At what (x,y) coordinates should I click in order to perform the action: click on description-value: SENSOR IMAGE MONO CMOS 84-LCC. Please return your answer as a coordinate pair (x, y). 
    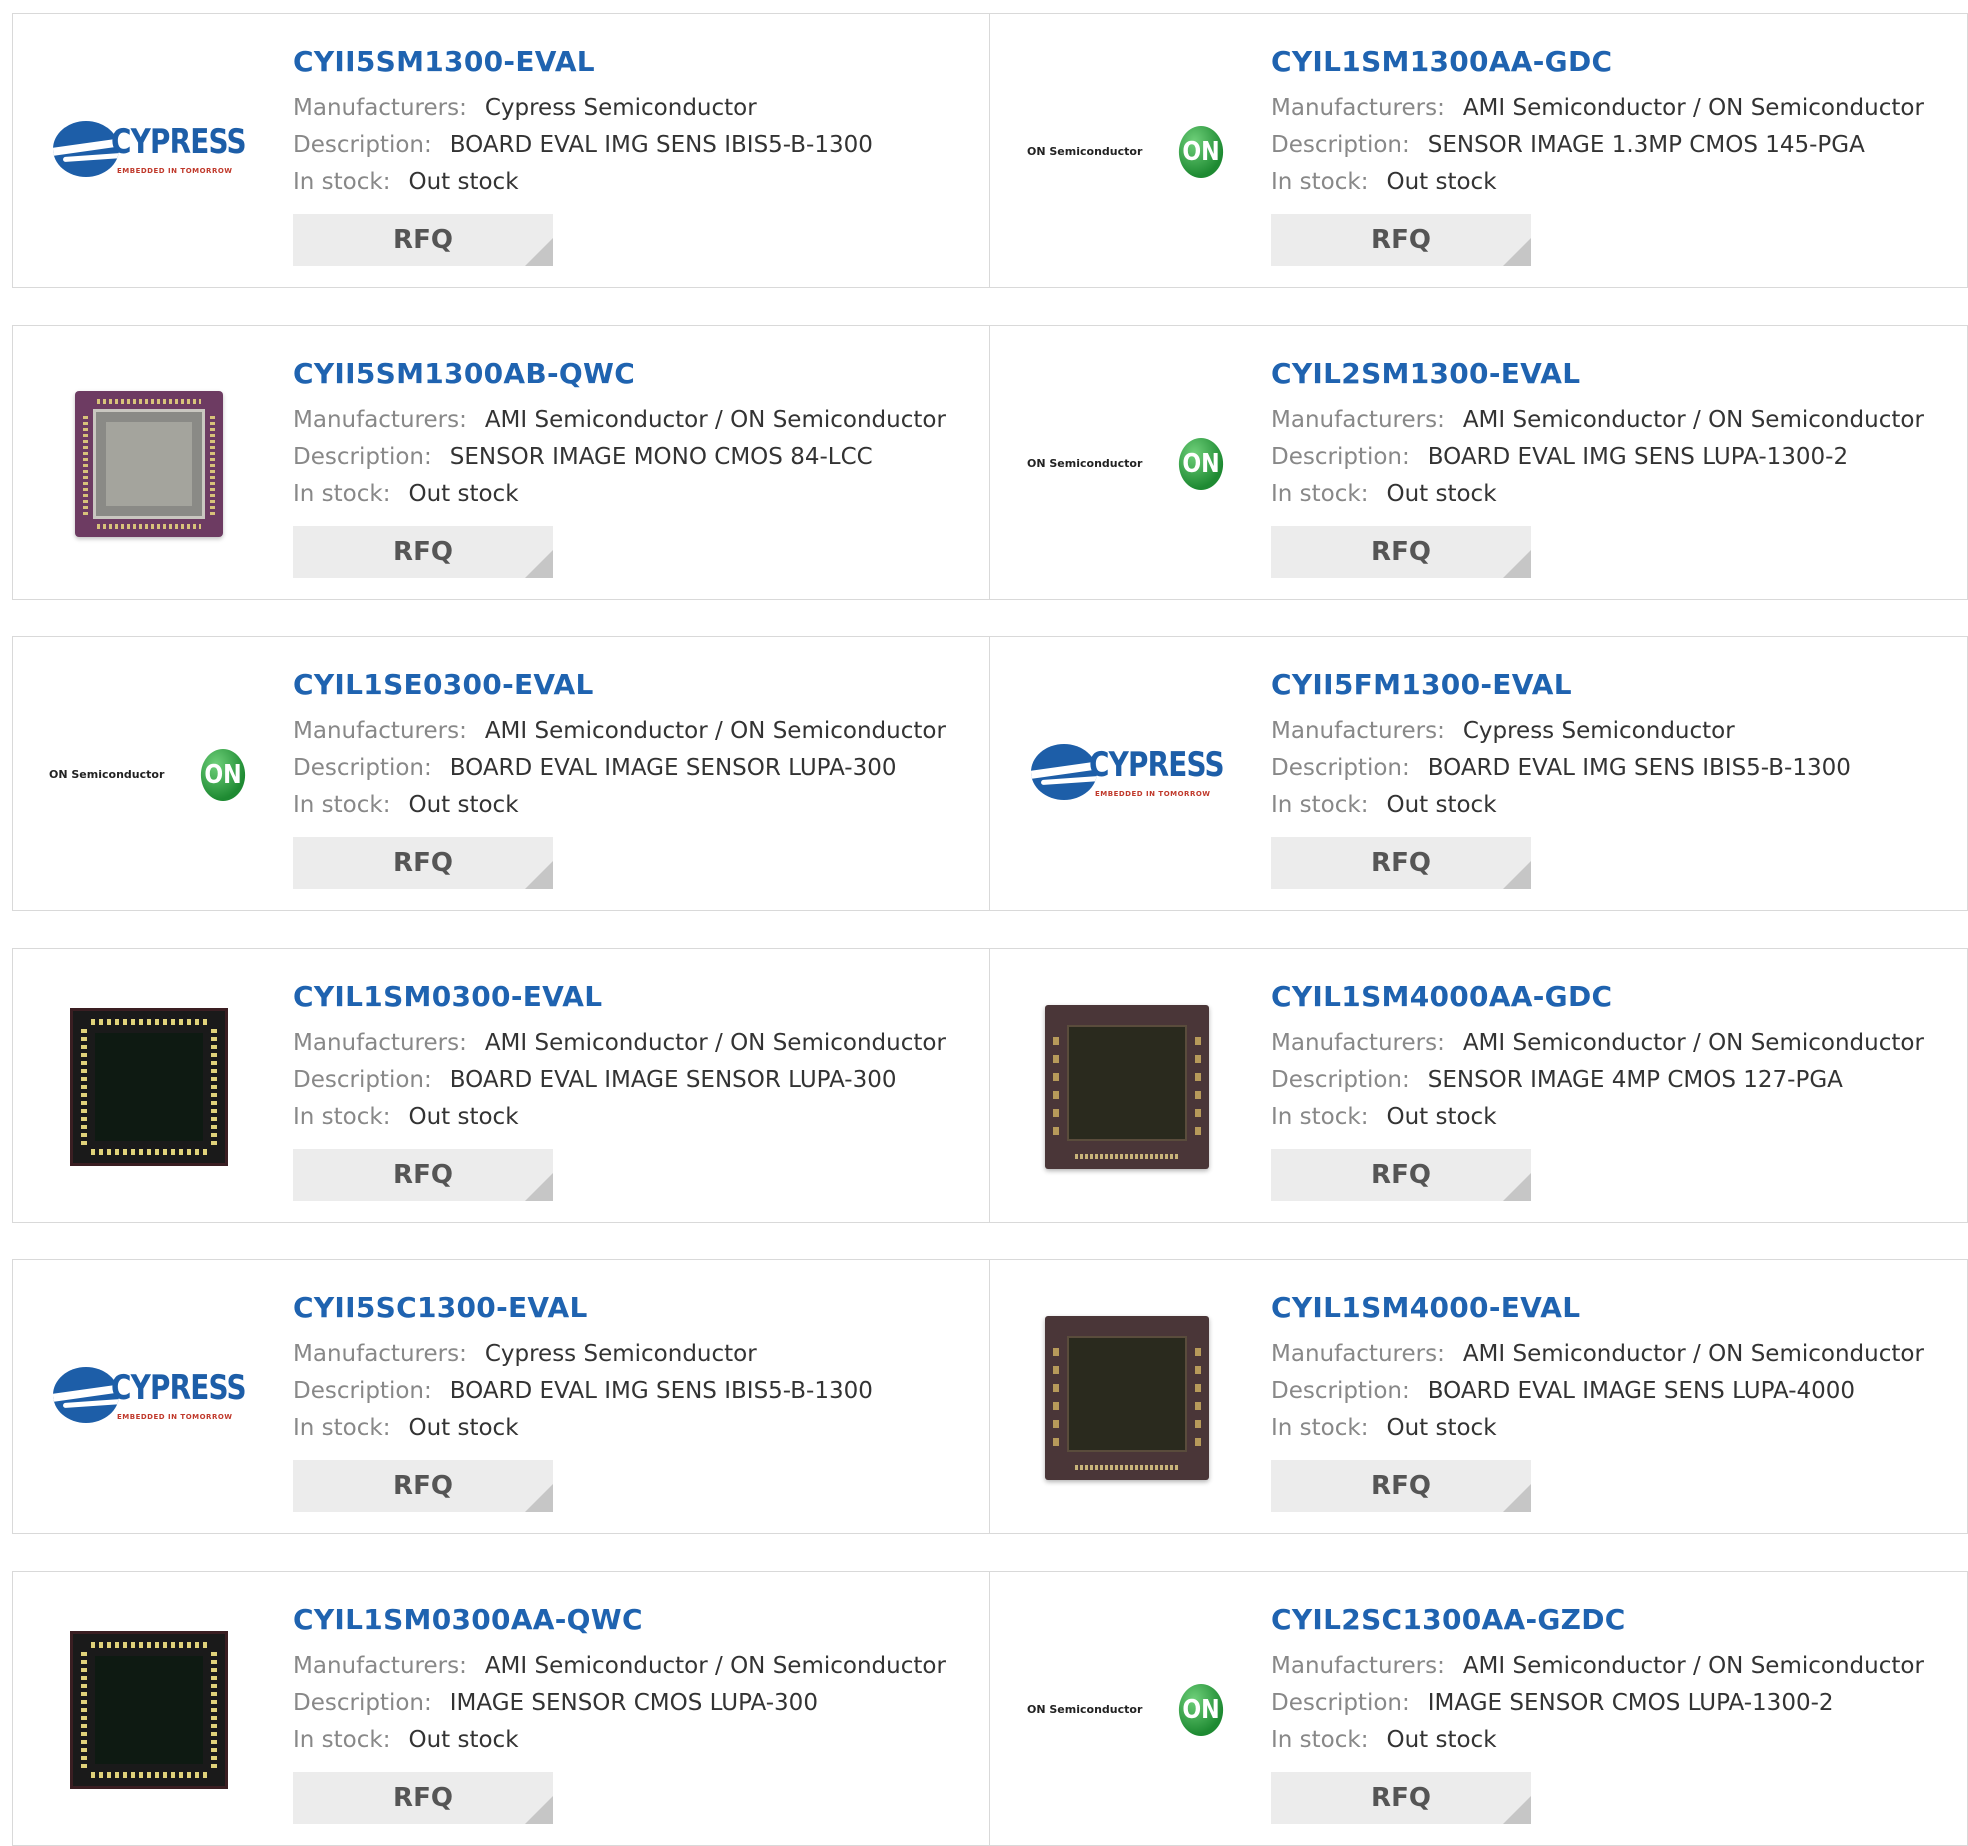
    Looking at the image, I should click on (661, 457).